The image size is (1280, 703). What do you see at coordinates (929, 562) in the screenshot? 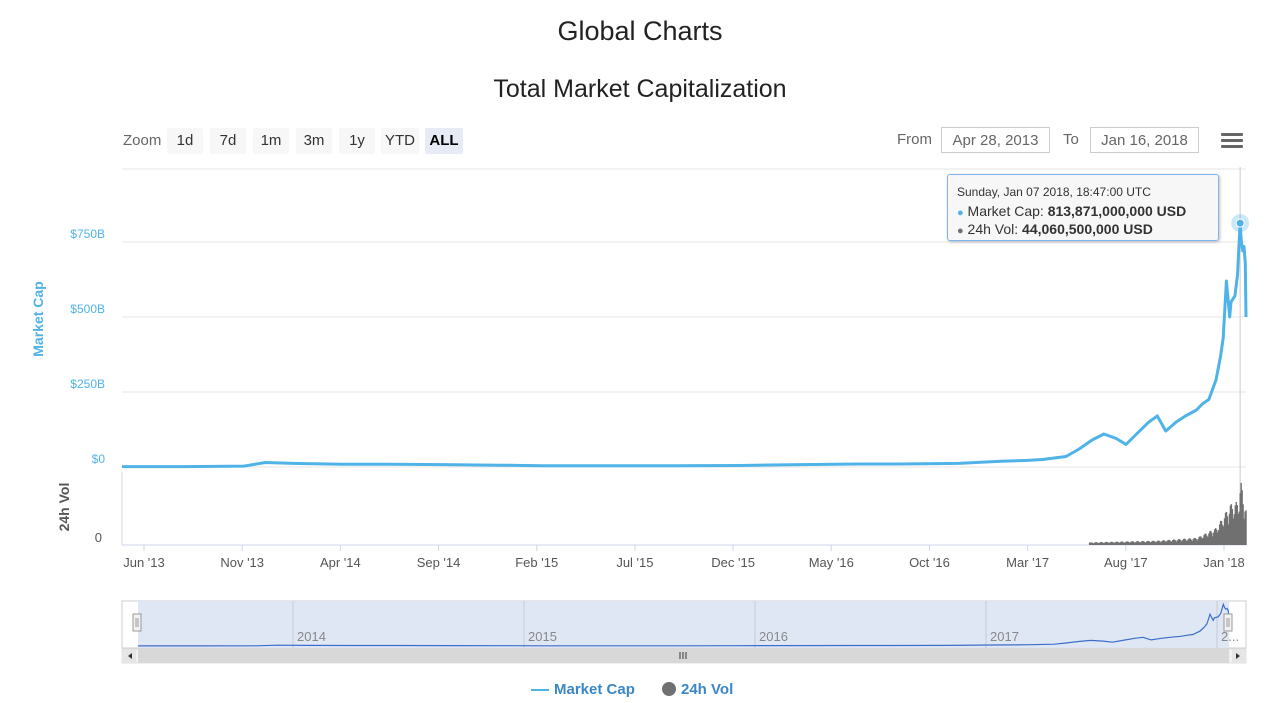
I see `x-tick-label: Oct '16` at bounding box center [929, 562].